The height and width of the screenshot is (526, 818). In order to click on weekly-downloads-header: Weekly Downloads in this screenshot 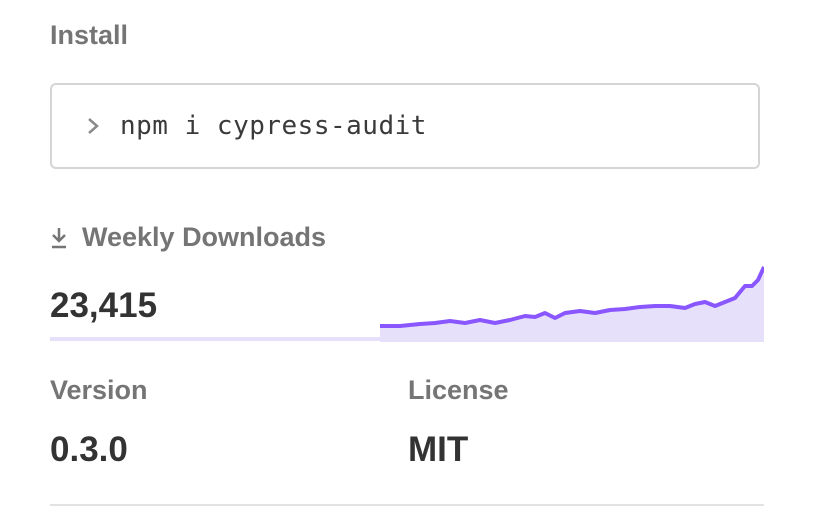, I will do `click(188, 237)`.